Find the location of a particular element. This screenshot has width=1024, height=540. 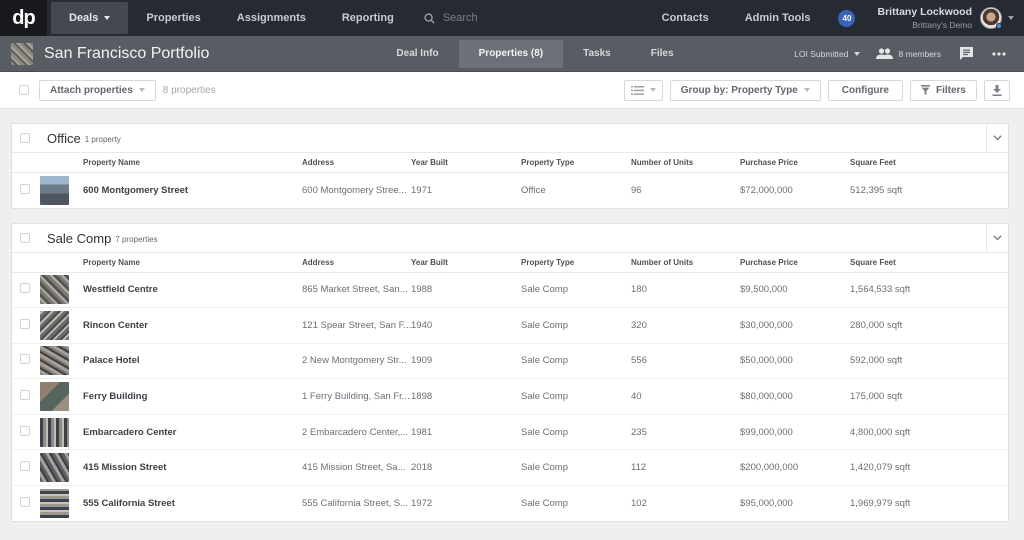

select-all-checkbox is located at coordinates (24, 90).